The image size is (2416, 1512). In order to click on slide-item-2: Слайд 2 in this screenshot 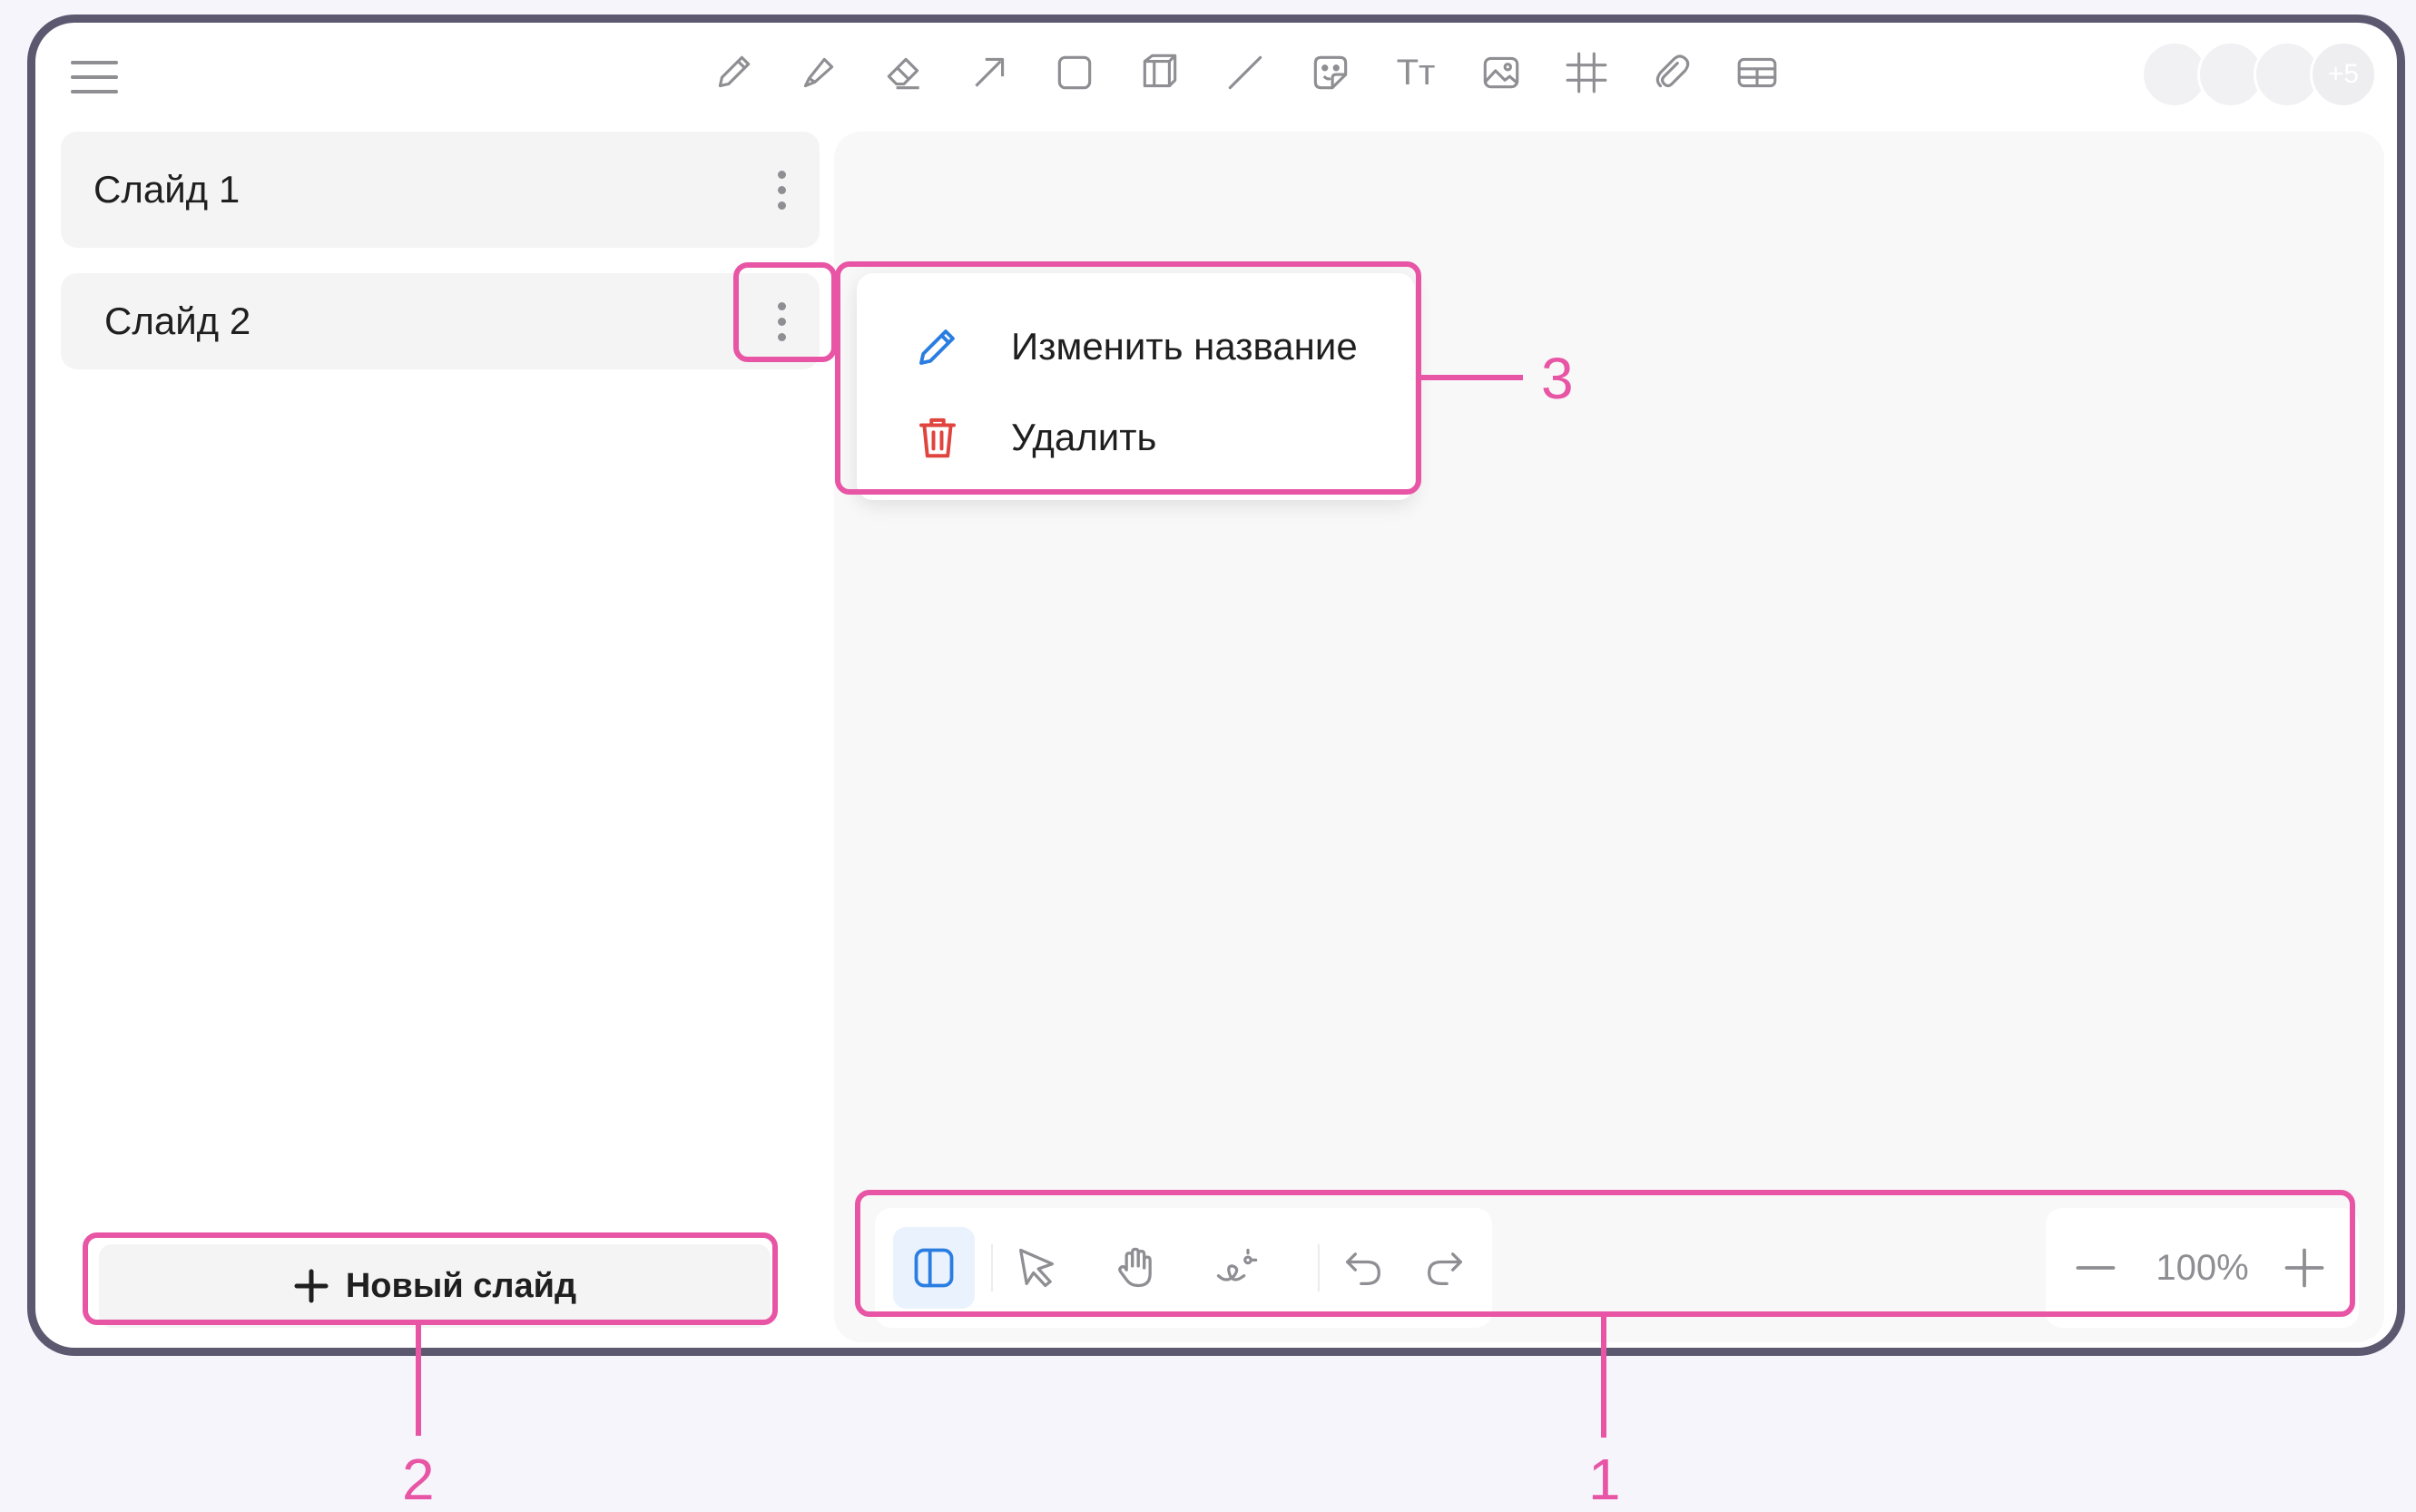, I will do `click(440, 321)`.